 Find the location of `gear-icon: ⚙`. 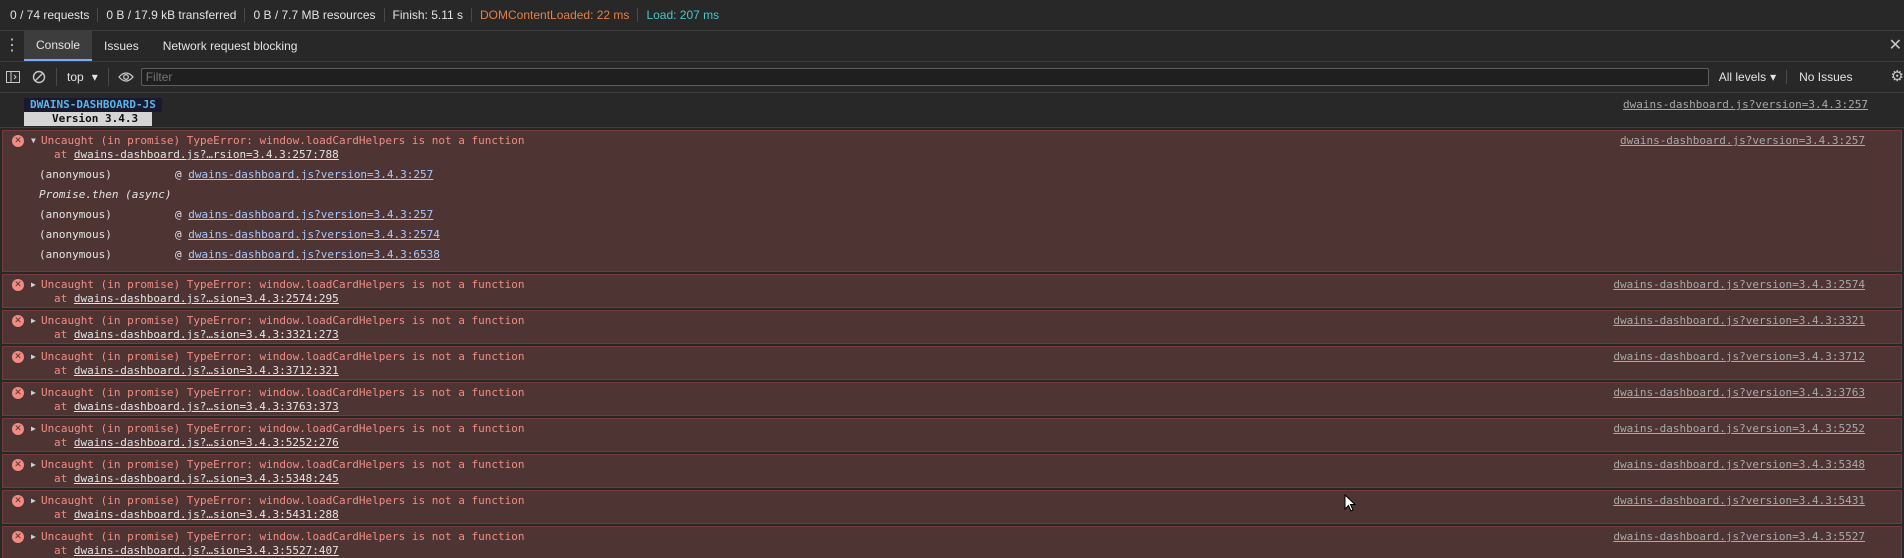

gear-icon: ⚙ is located at coordinates (1897, 76).